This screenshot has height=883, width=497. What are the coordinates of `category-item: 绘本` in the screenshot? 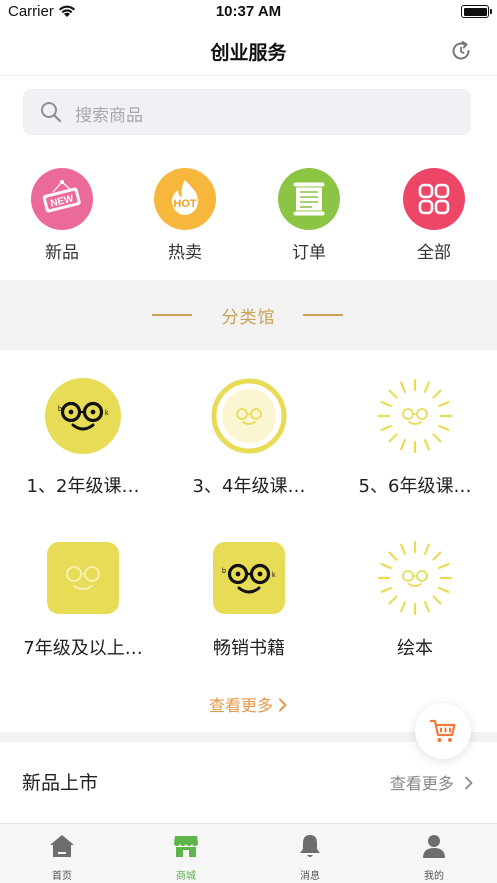 It's located at (414, 610).